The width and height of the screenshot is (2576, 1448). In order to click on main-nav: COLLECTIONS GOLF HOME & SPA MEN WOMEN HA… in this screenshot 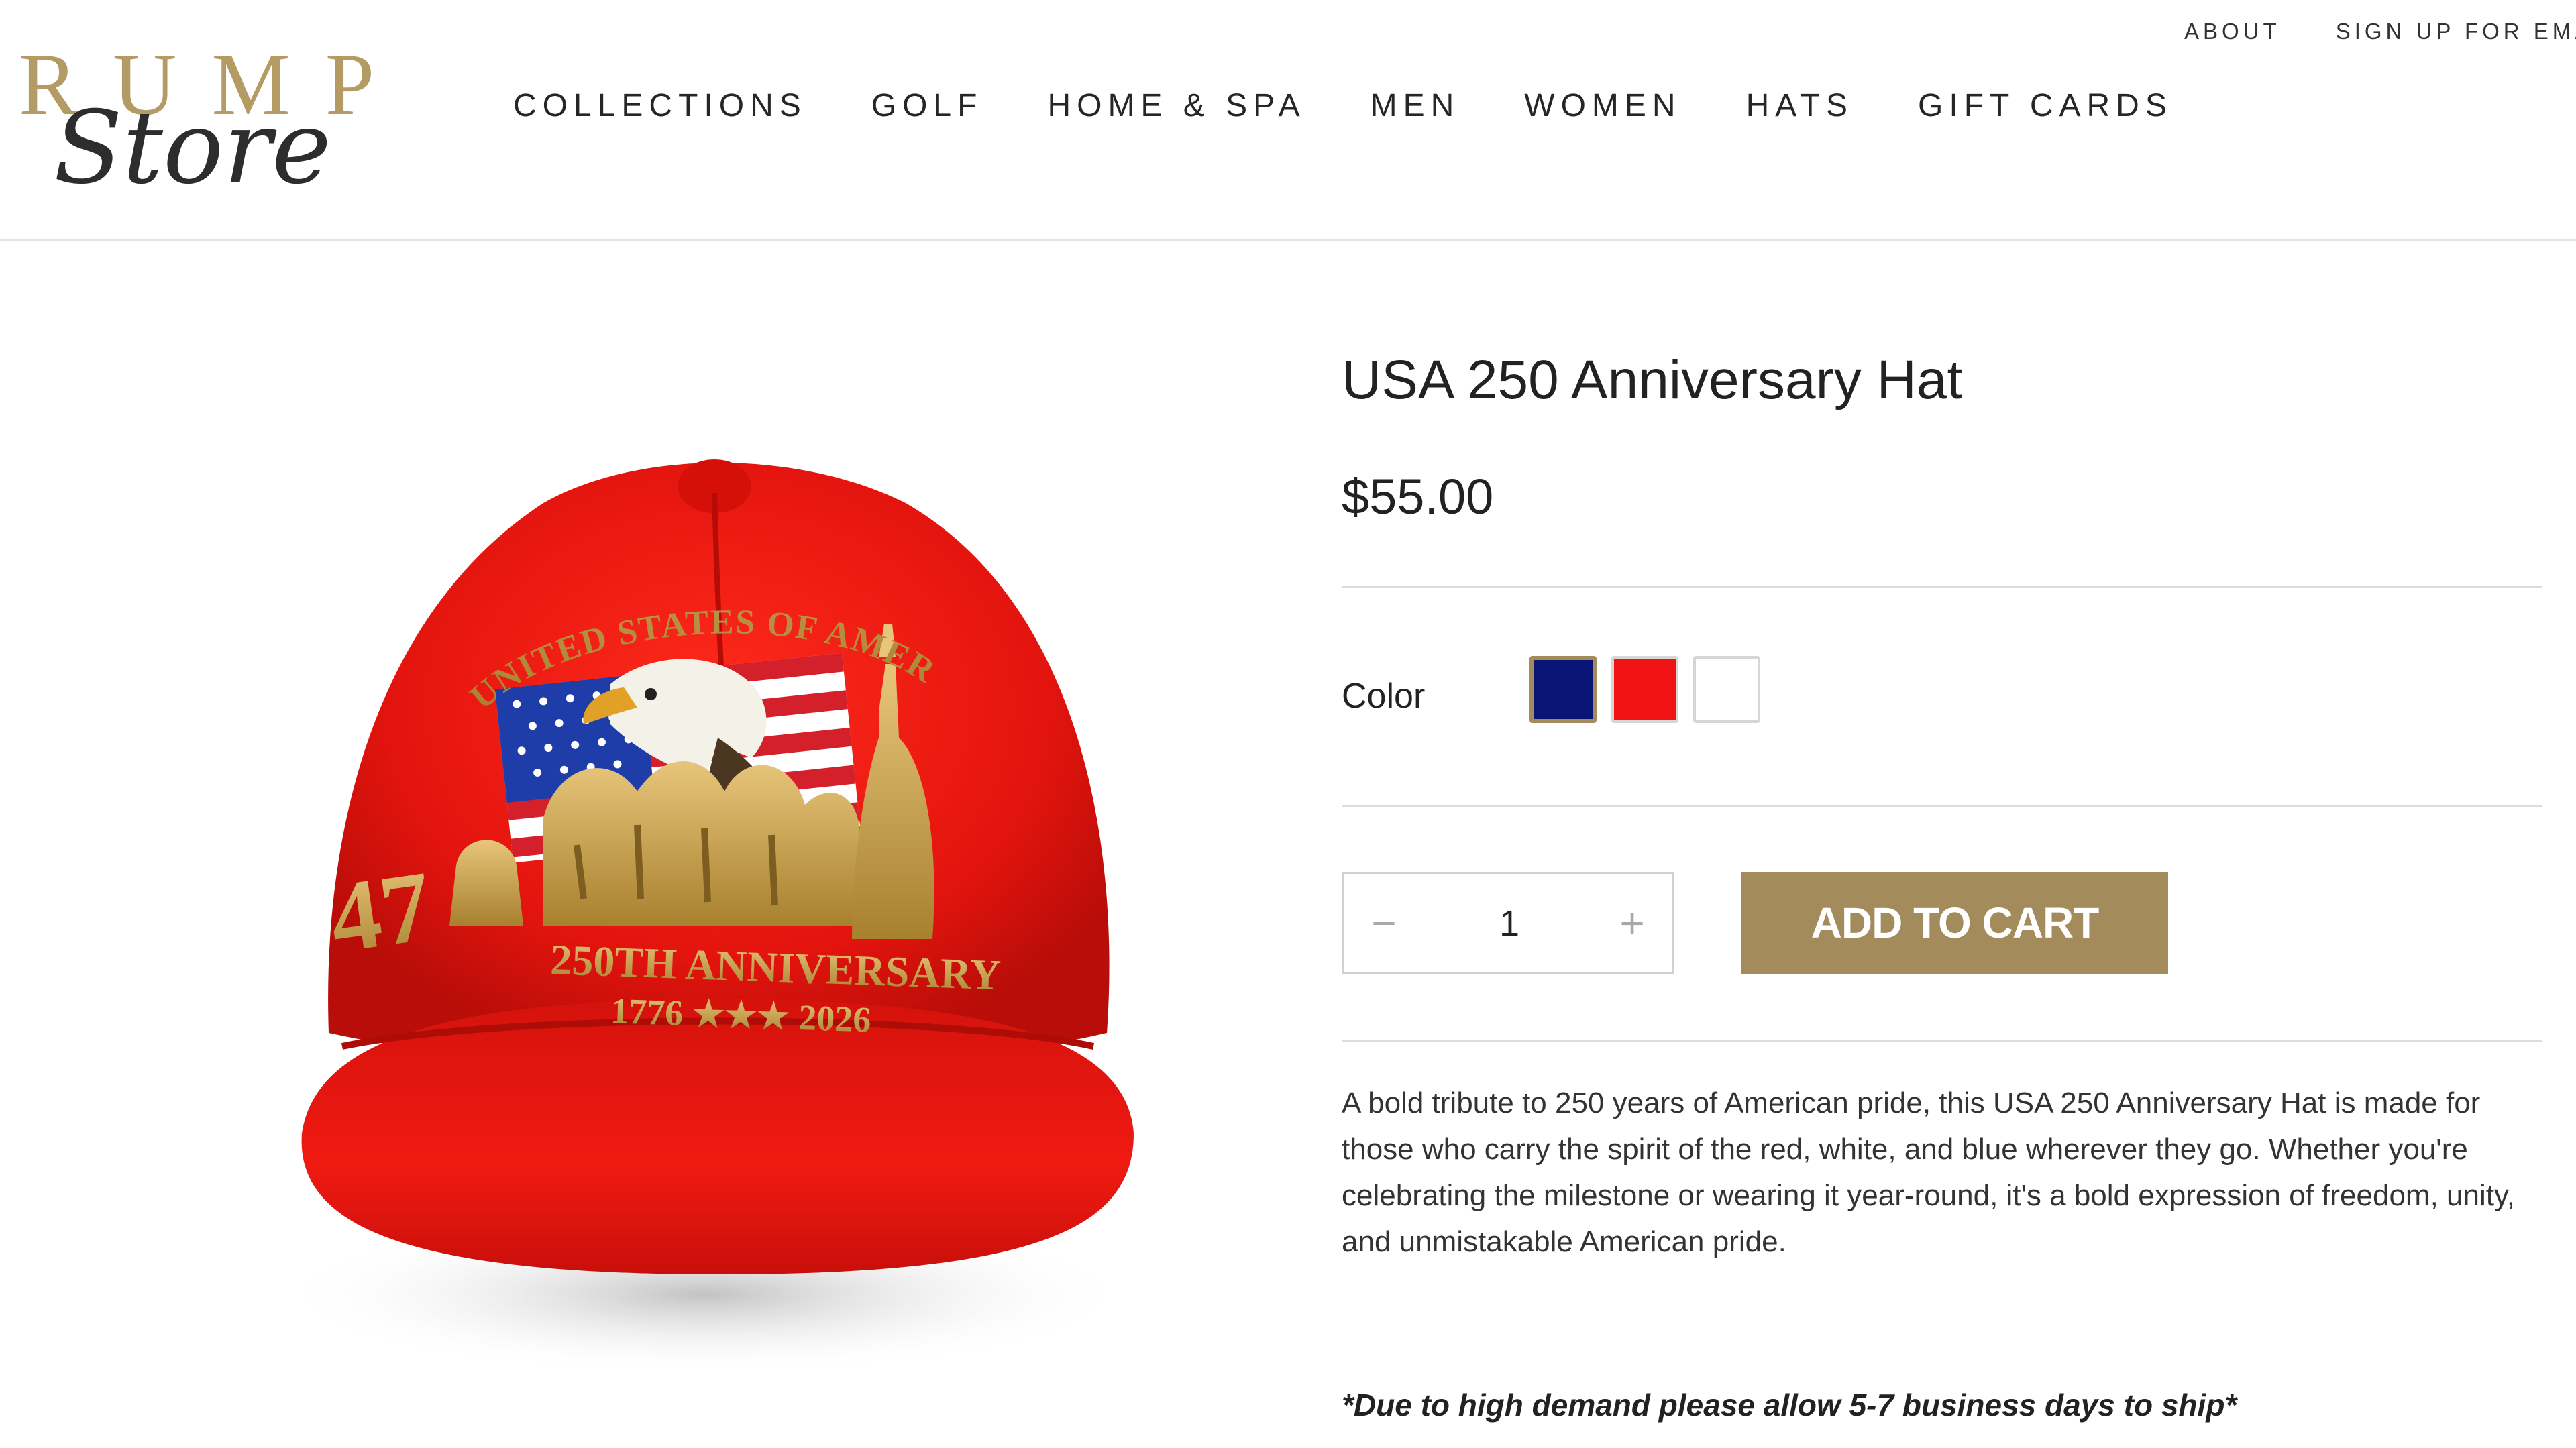, I will do `click(1375, 105)`.